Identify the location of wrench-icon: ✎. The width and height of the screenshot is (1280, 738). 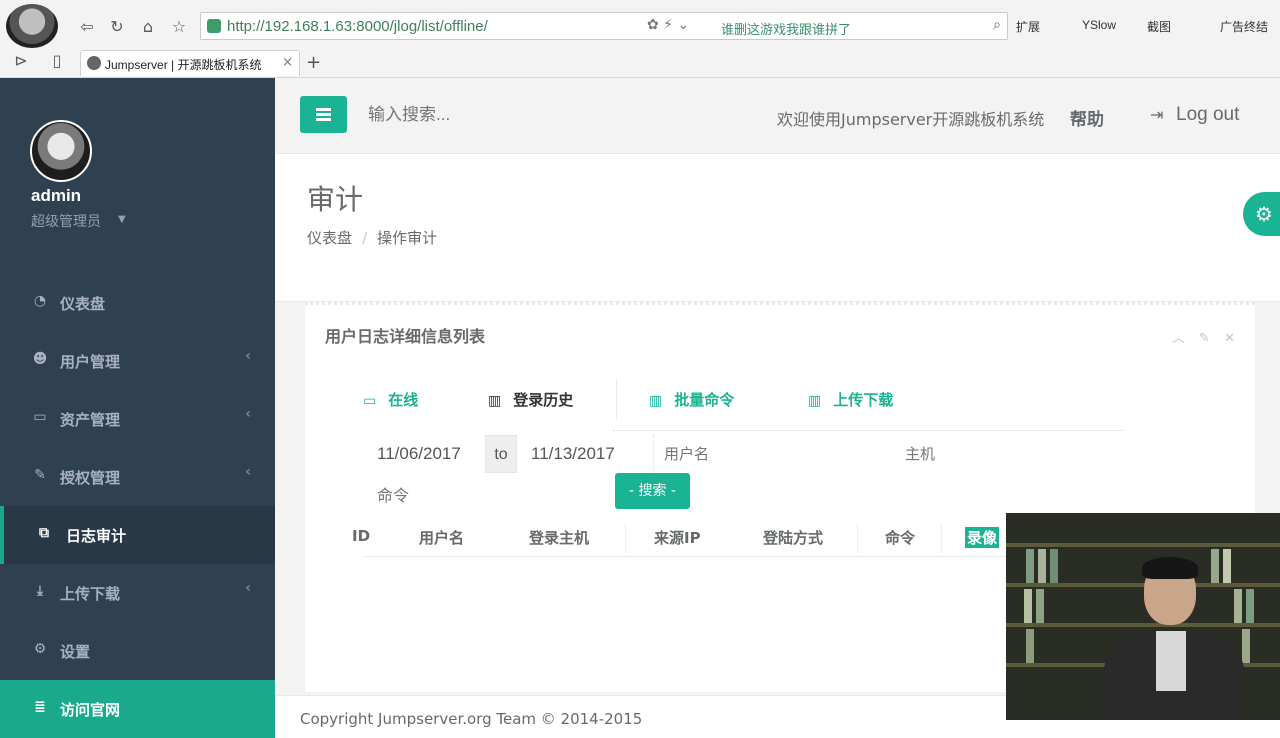
(1204, 338).